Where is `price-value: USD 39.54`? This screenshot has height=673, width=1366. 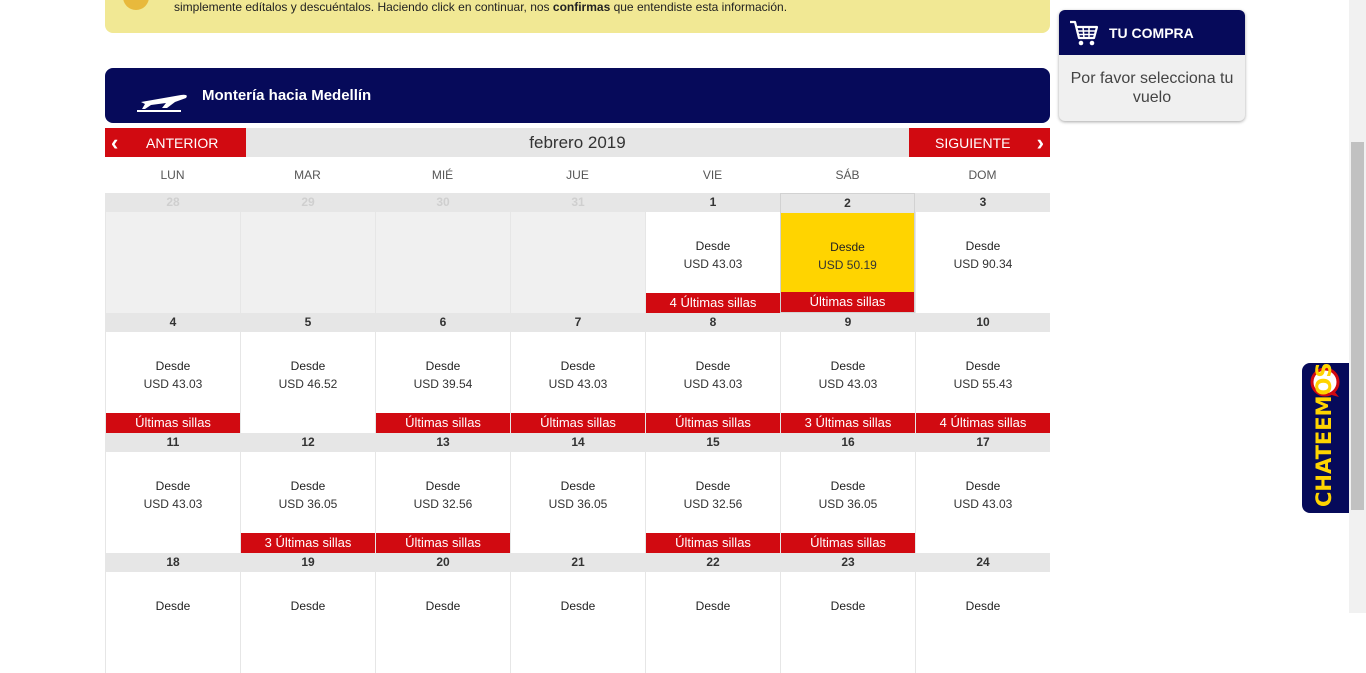
price-value: USD 39.54 is located at coordinates (443, 384).